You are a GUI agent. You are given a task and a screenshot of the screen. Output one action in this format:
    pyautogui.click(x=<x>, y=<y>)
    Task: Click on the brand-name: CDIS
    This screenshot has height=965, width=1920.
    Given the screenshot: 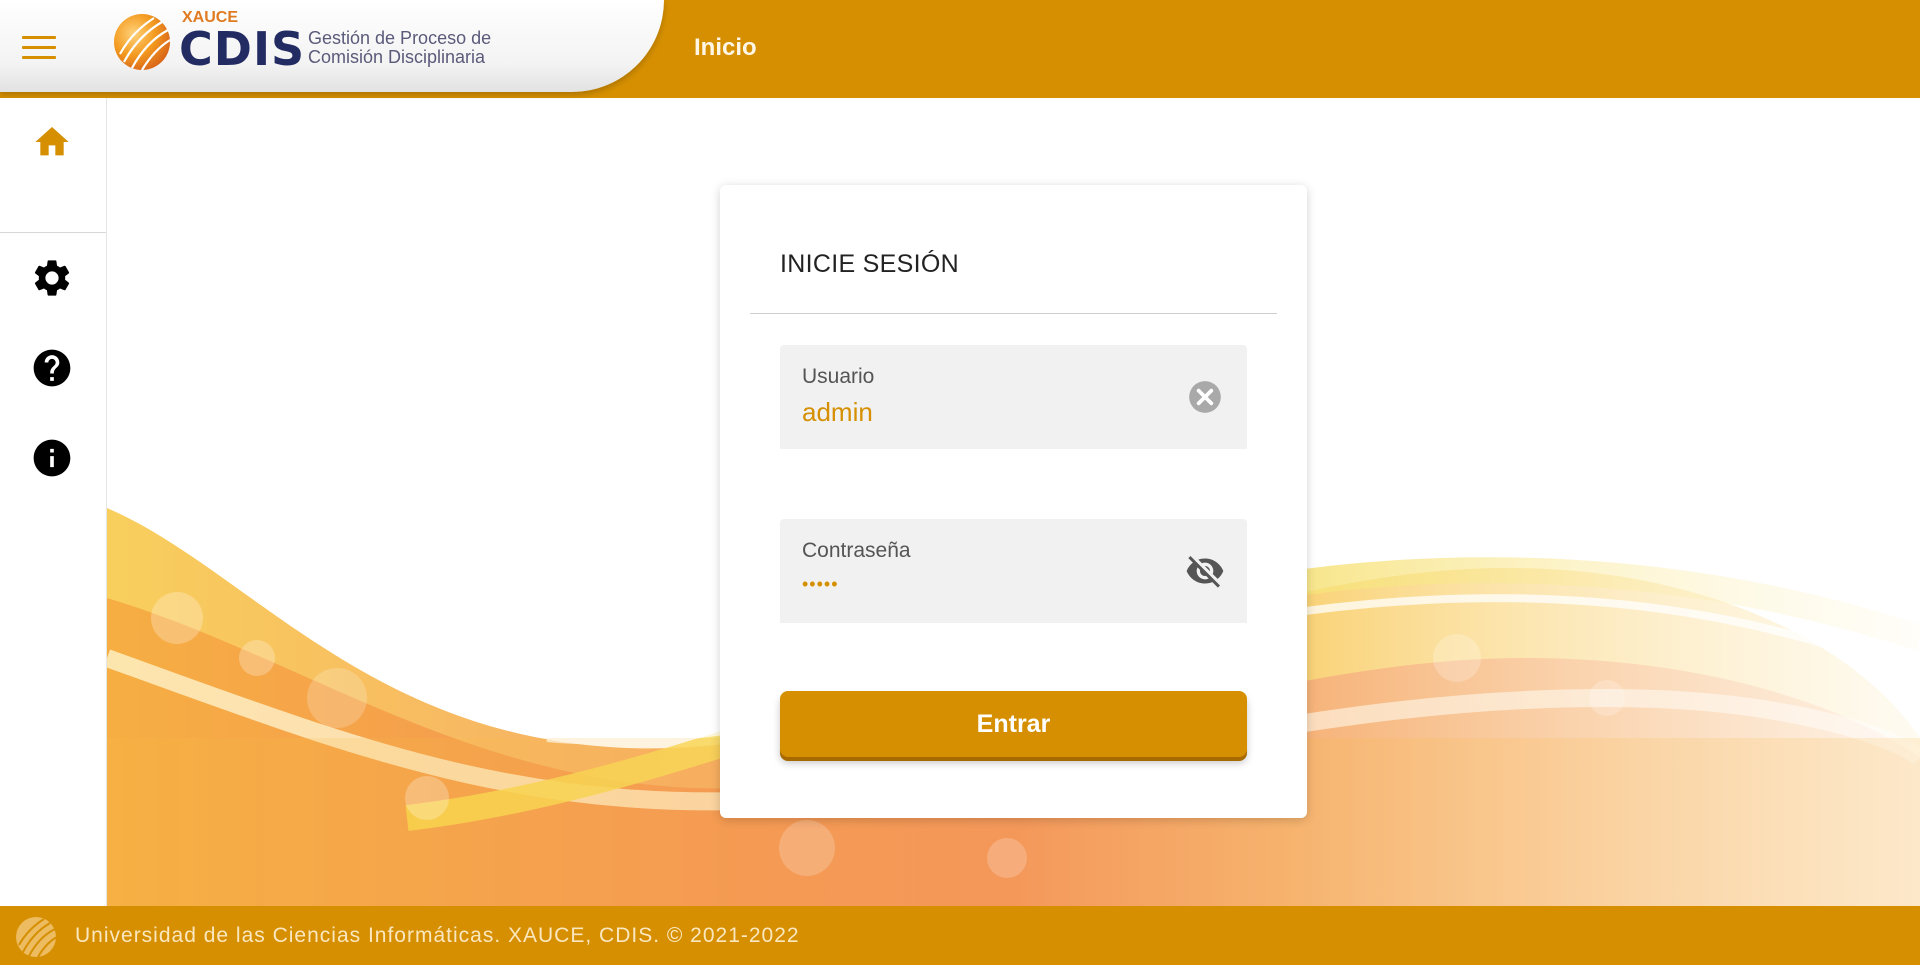 What is the action you would take?
    pyautogui.click(x=242, y=49)
    